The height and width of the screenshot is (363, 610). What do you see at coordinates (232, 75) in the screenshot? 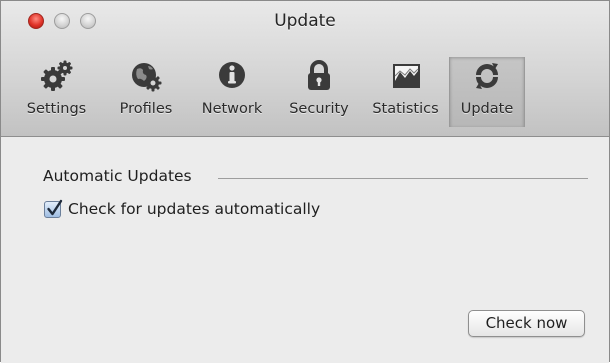
I see `info-icon` at bounding box center [232, 75].